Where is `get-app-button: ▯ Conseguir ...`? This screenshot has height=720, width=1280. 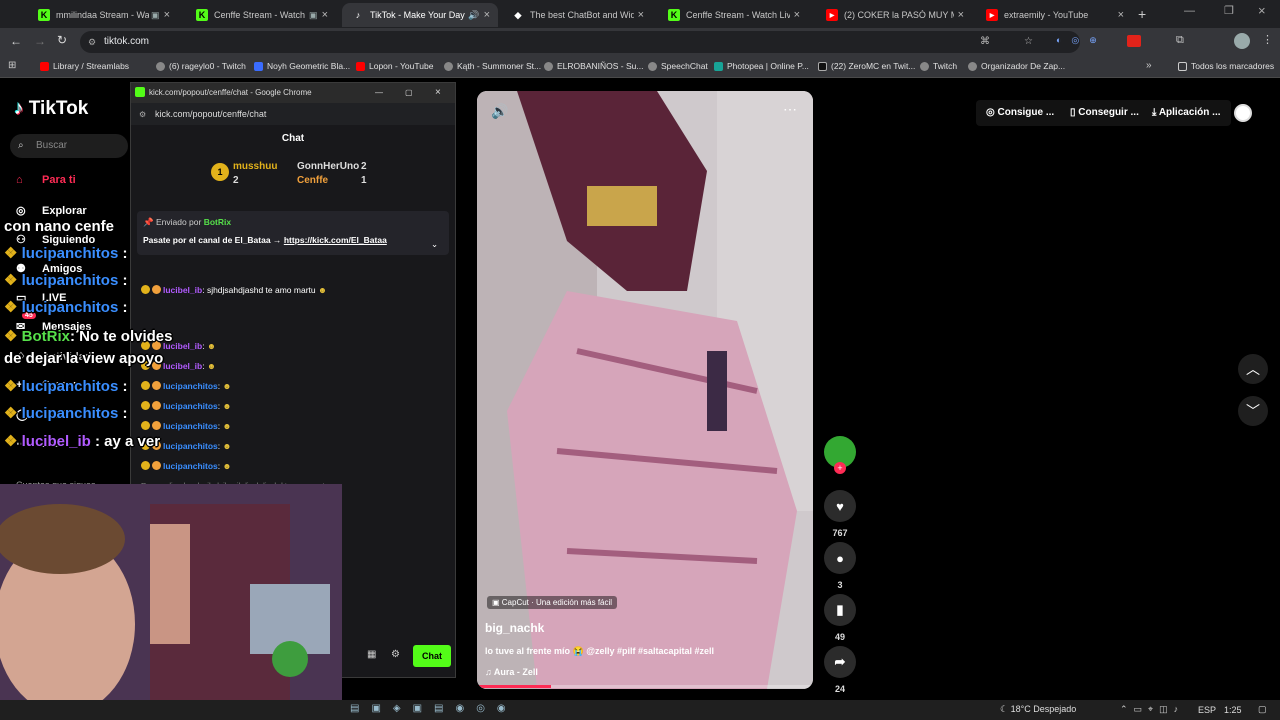 get-app-button: ▯ Conseguir ... is located at coordinates (1104, 113).